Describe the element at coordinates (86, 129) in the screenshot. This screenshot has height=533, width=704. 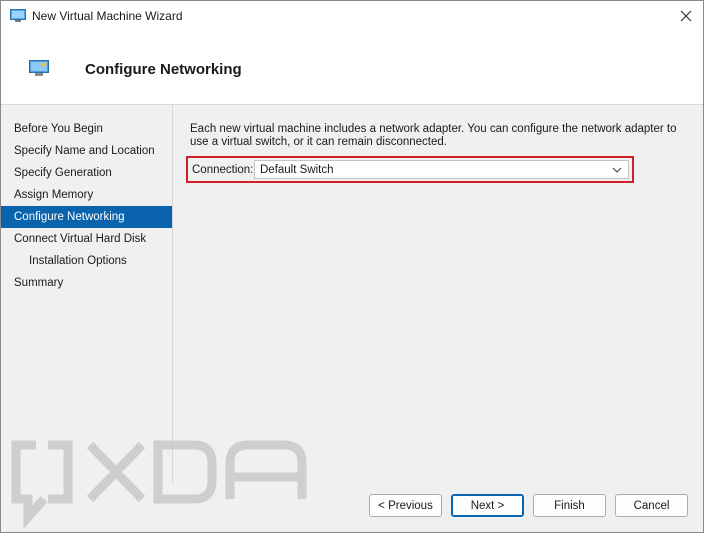
I see `sidebar-item-before-you-begin: Before You Begin` at that location.